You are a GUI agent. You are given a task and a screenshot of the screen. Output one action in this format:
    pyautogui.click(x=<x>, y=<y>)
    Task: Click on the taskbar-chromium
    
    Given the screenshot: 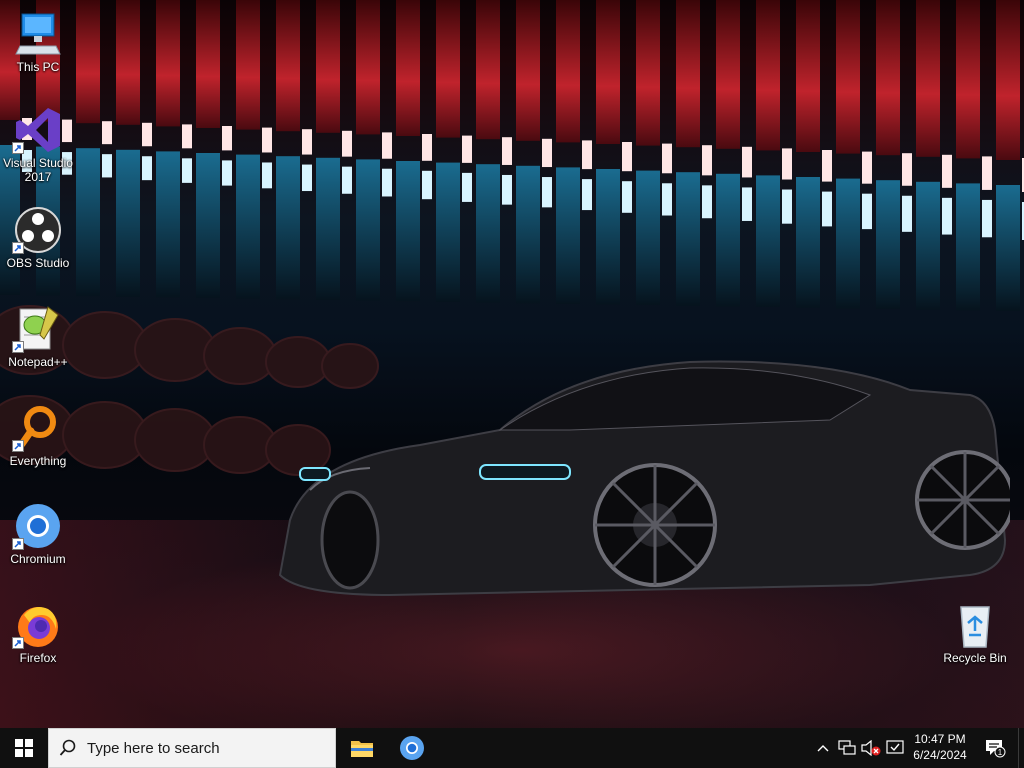 What is the action you would take?
    pyautogui.click(x=412, y=748)
    